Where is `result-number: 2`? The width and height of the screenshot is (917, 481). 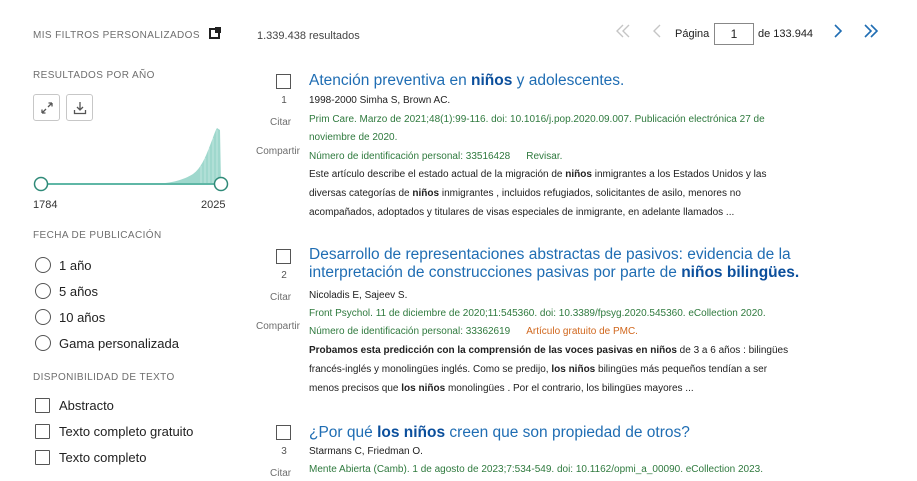 result-number: 2 is located at coordinates (284, 275).